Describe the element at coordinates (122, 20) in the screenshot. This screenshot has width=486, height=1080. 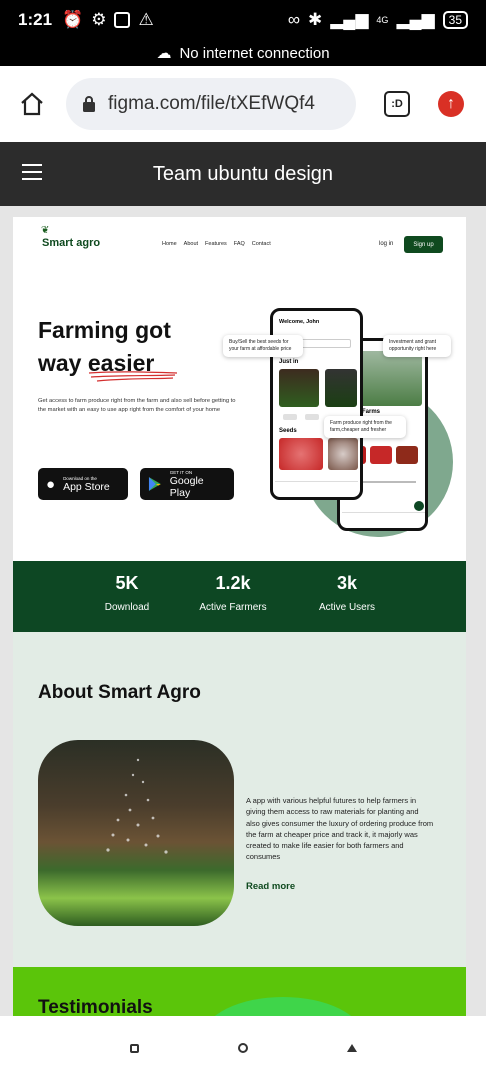
I see `calendar-icon` at that location.